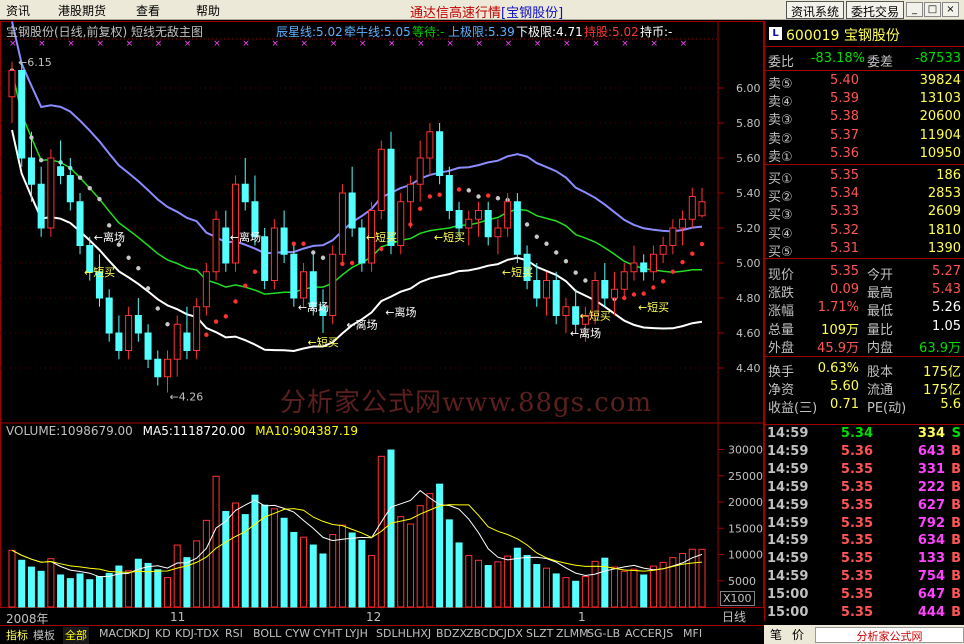 This screenshot has height=644, width=964. I want to click on stat-row: 涨跌 0.09 最高 5.43, so click(864, 291).